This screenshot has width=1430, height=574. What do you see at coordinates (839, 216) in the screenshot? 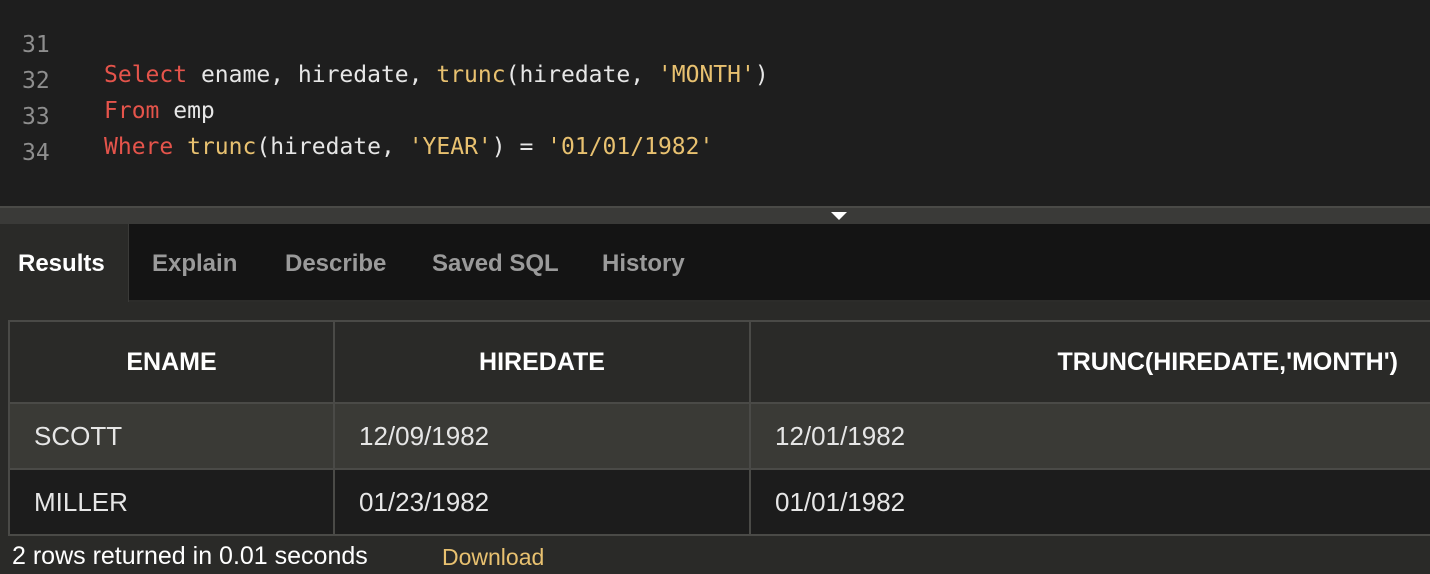
I see `collapse-arrow-icon` at bounding box center [839, 216].